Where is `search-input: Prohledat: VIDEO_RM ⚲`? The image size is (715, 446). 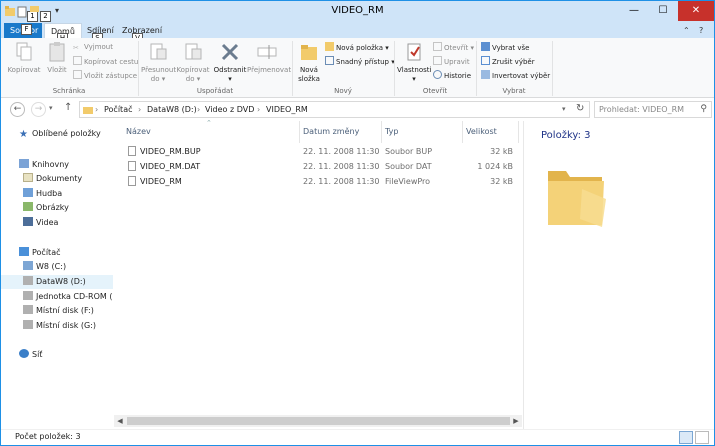 search-input: Prohledat: VIDEO_RM ⚲ is located at coordinates (653, 109).